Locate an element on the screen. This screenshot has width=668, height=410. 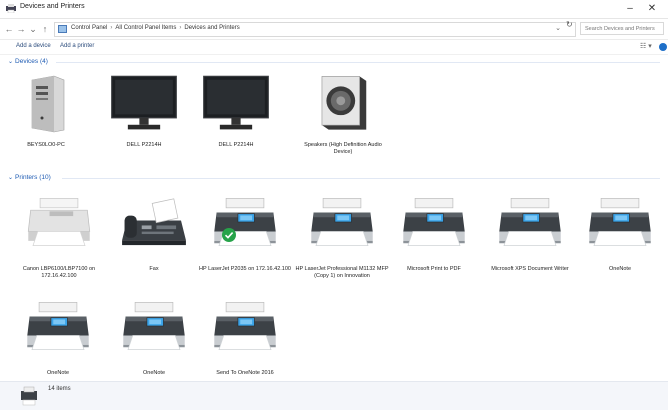
devices-status-icon is located at coordinates (29, 396).